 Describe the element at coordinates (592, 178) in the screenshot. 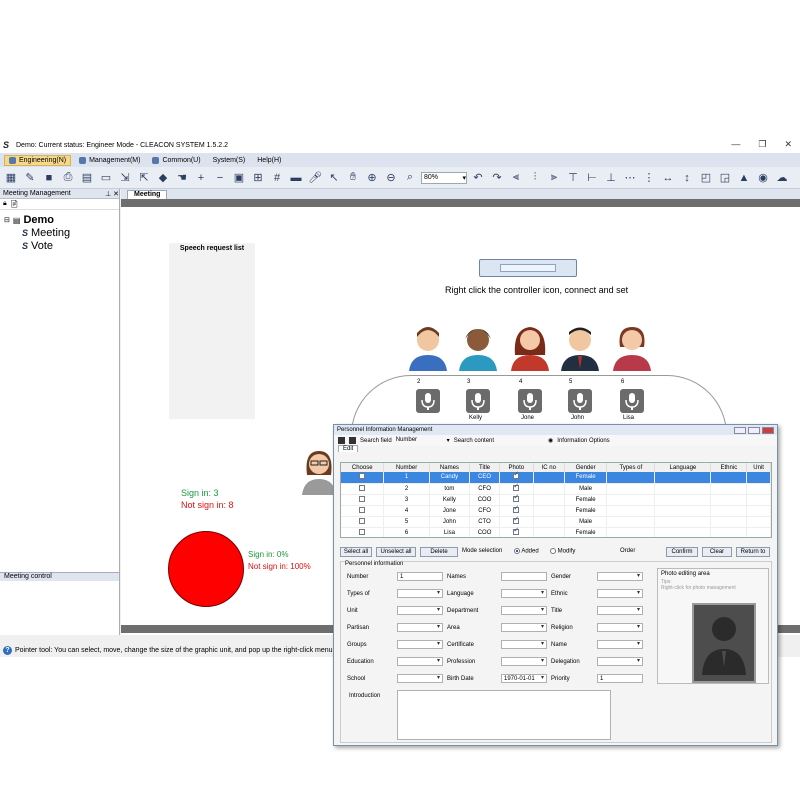

I see `align-middle-icon: ⊢` at that location.